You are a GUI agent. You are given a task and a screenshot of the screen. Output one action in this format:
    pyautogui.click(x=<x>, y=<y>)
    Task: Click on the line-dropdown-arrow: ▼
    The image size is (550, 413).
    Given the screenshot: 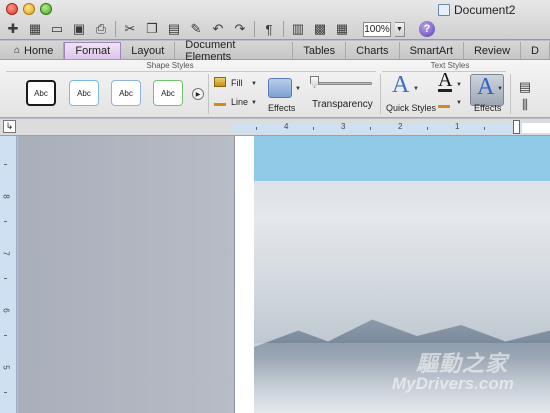 What is the action you would take?
    pyautogui.click(x=254, y=103)
    